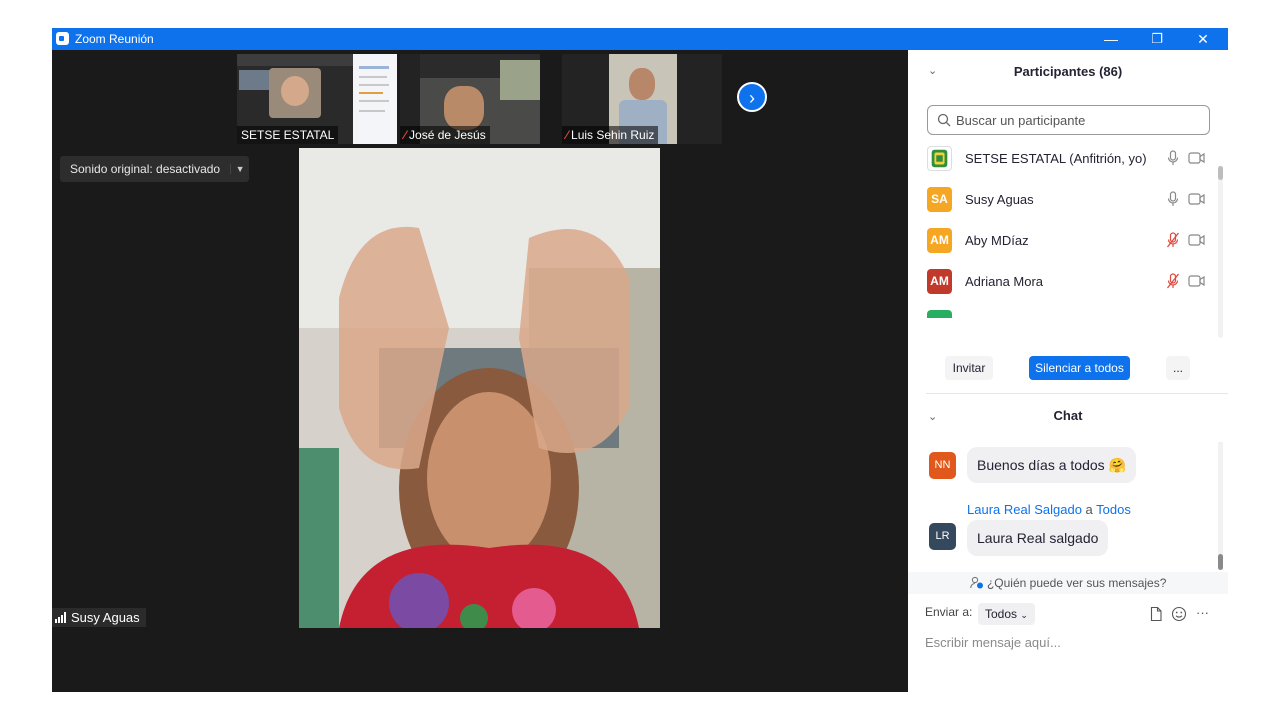  What do you see at coordinates (1056, 158) in the screenshot?
I see `participant-name: SETSE ESTATAL (Anfitrión, yo)` at bounding box center [1056, 158].